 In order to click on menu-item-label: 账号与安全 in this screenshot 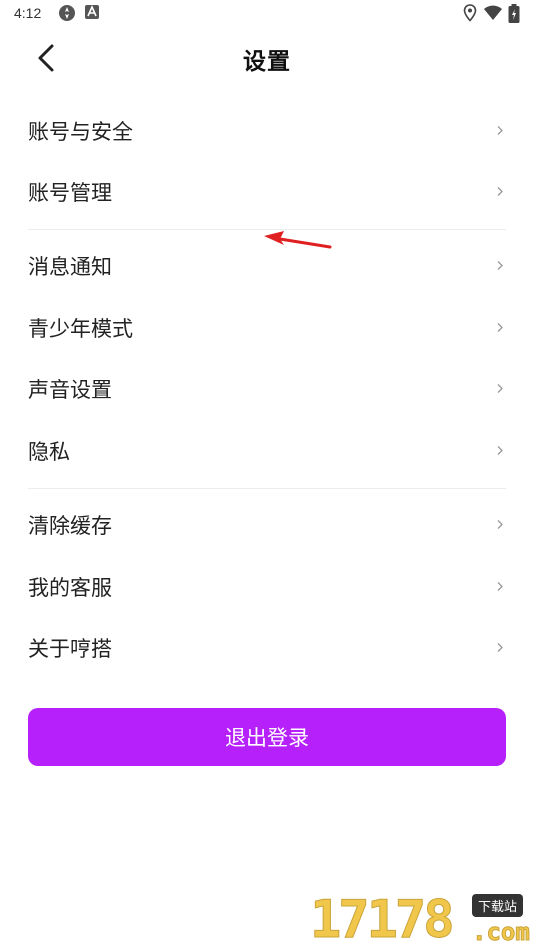, I will do `click(80, 132)`.